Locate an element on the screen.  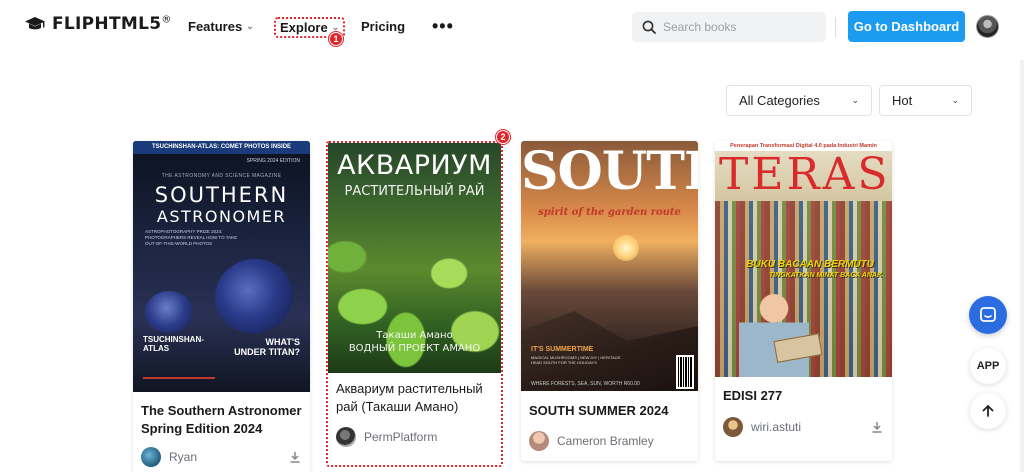
owner-name: Ryan is located at coordinates (183, 457).